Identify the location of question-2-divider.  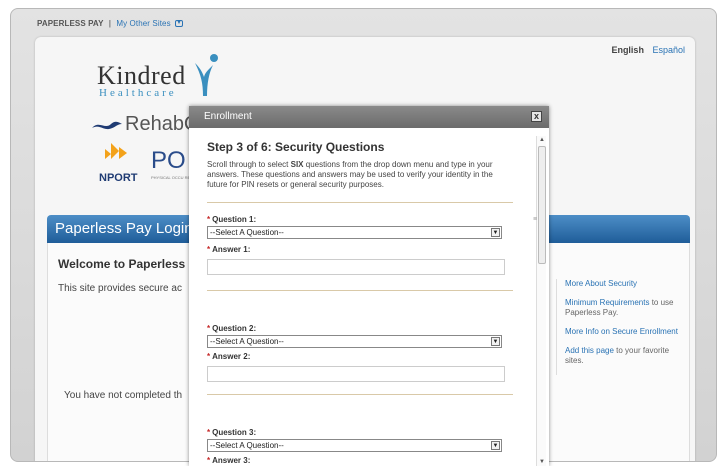
(360, 394).